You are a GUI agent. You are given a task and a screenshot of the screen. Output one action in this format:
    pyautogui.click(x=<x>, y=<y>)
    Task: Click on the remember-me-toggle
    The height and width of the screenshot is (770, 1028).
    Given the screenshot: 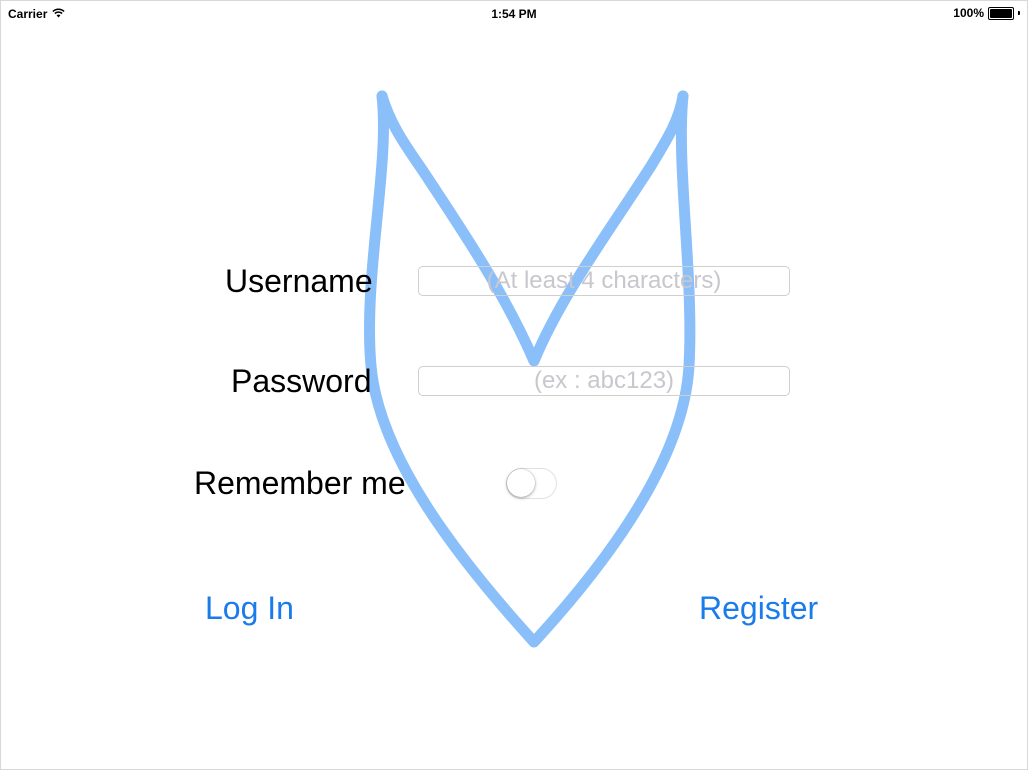 What is the action you would take?
    pyautogui.click(x=531, y=483)
    